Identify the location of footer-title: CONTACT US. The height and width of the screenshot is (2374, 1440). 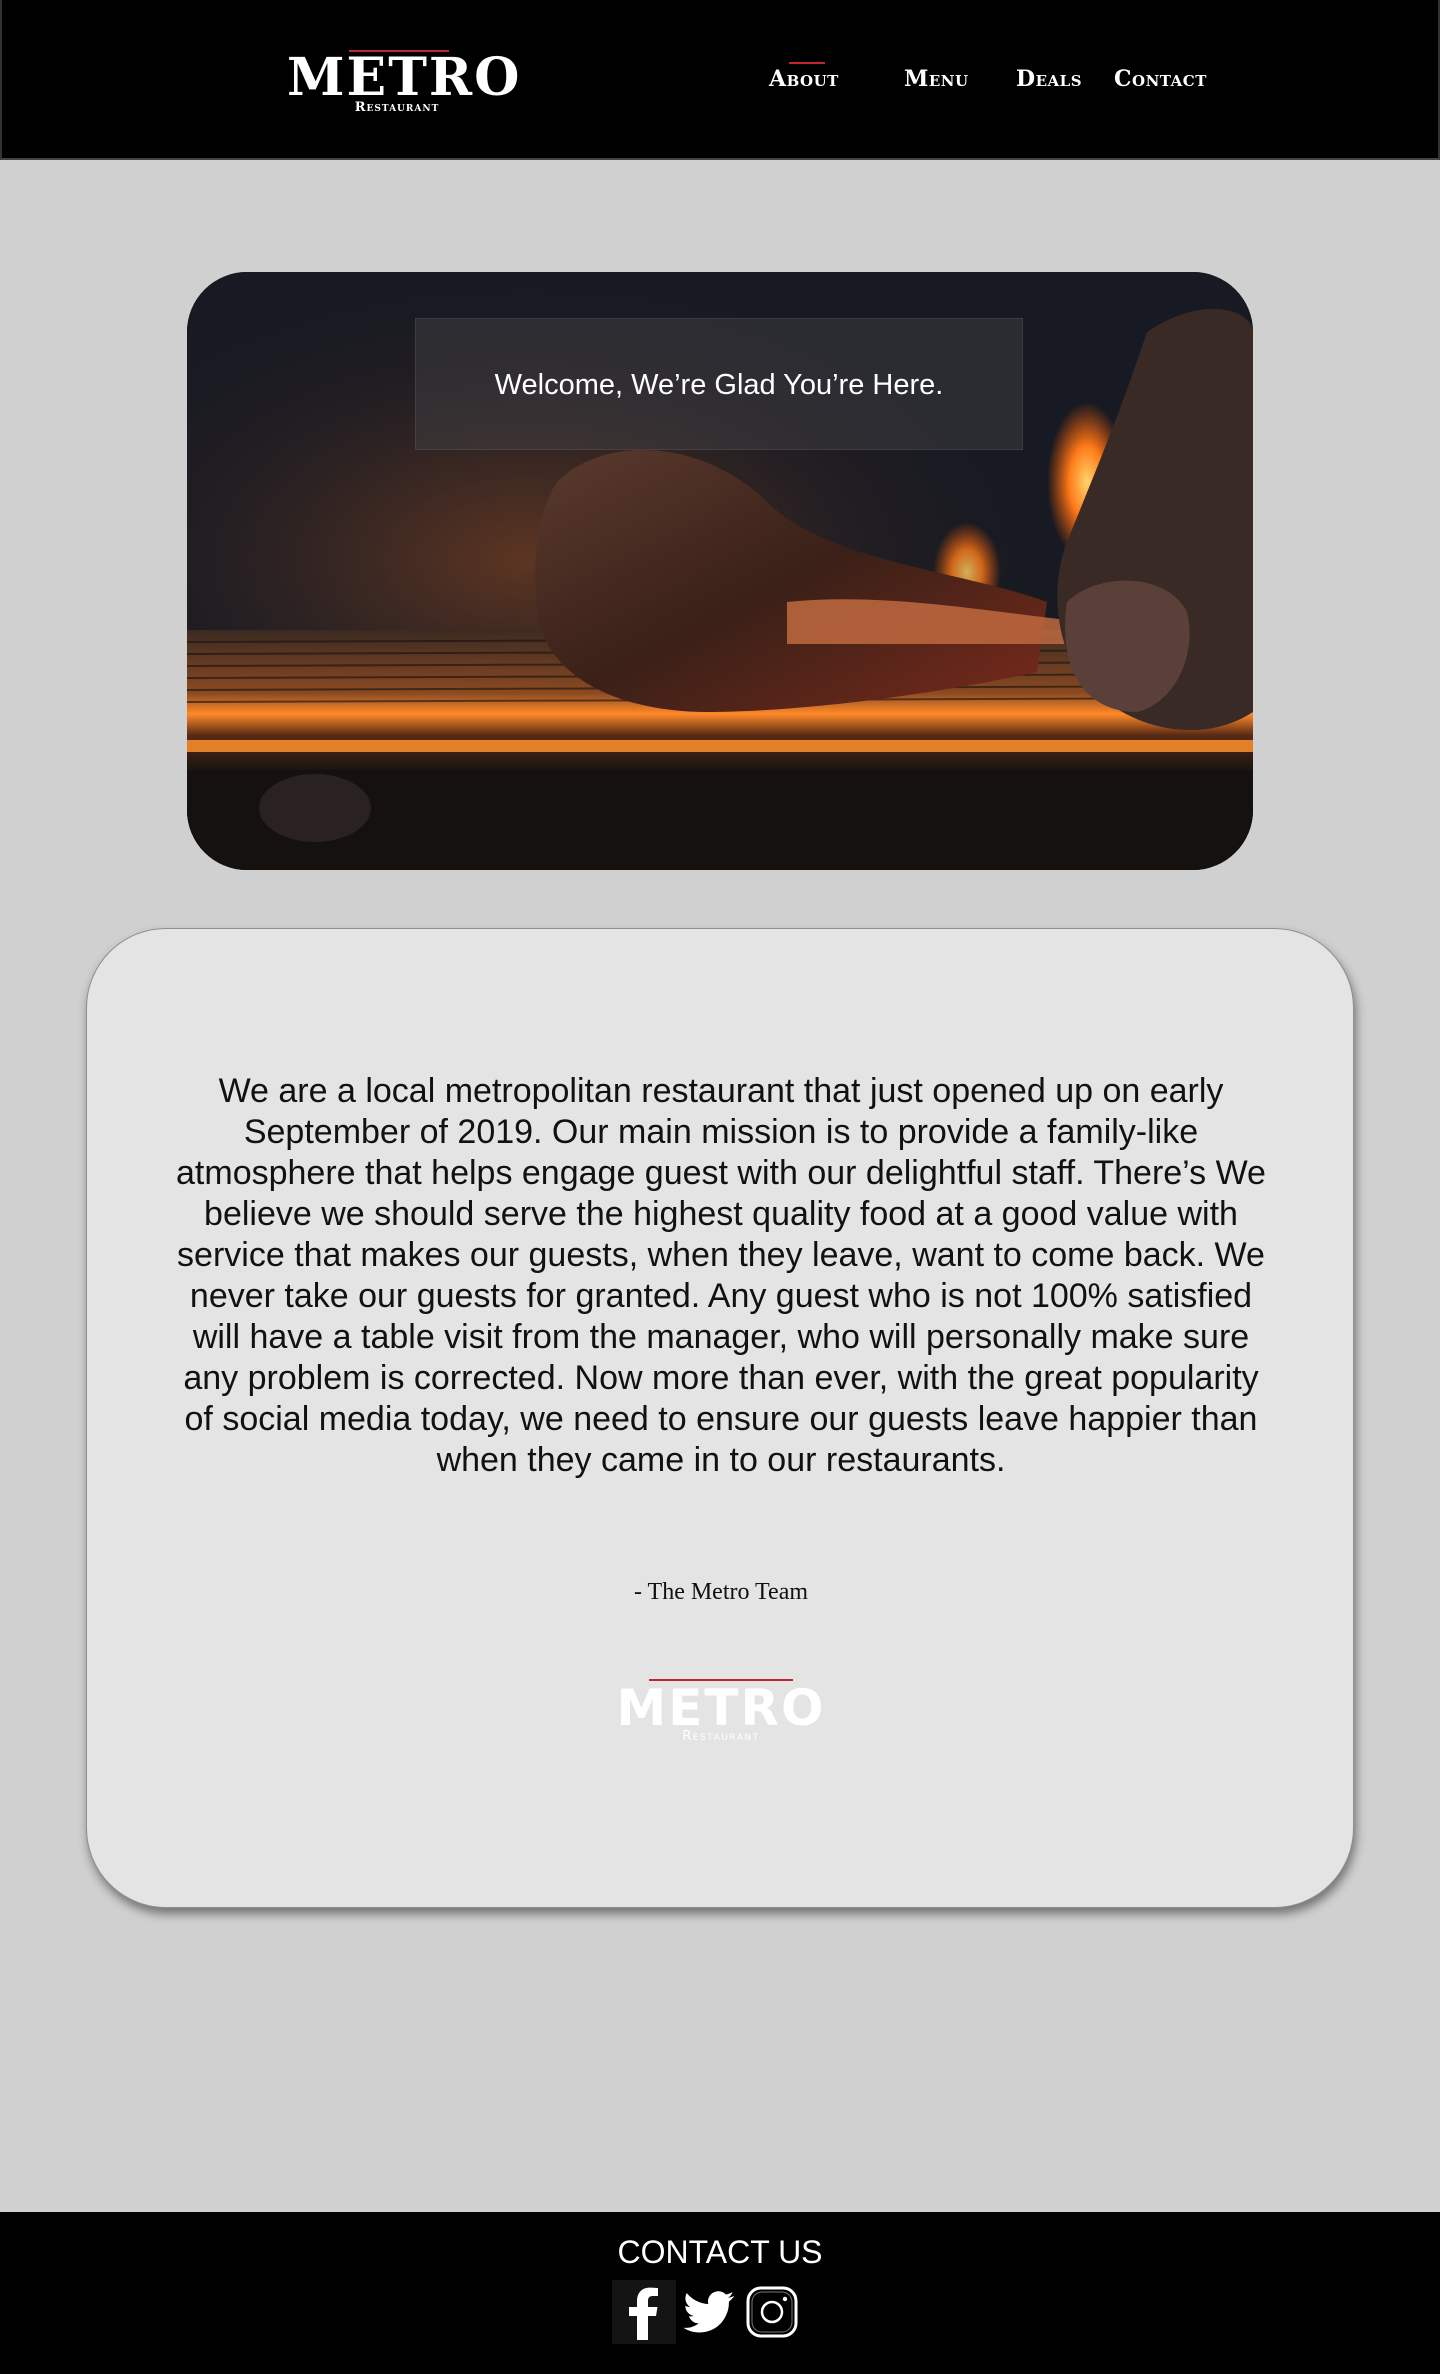
(720, 2252).